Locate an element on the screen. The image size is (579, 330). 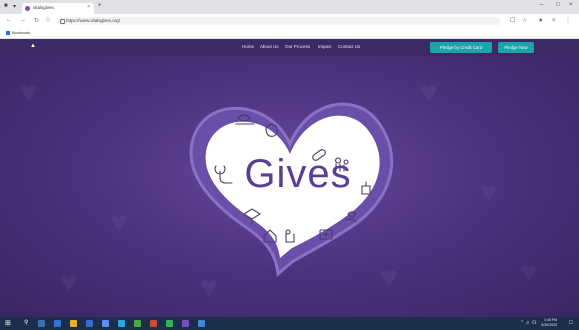
nav-about-us: About Us is located at coordinates (269, 46).